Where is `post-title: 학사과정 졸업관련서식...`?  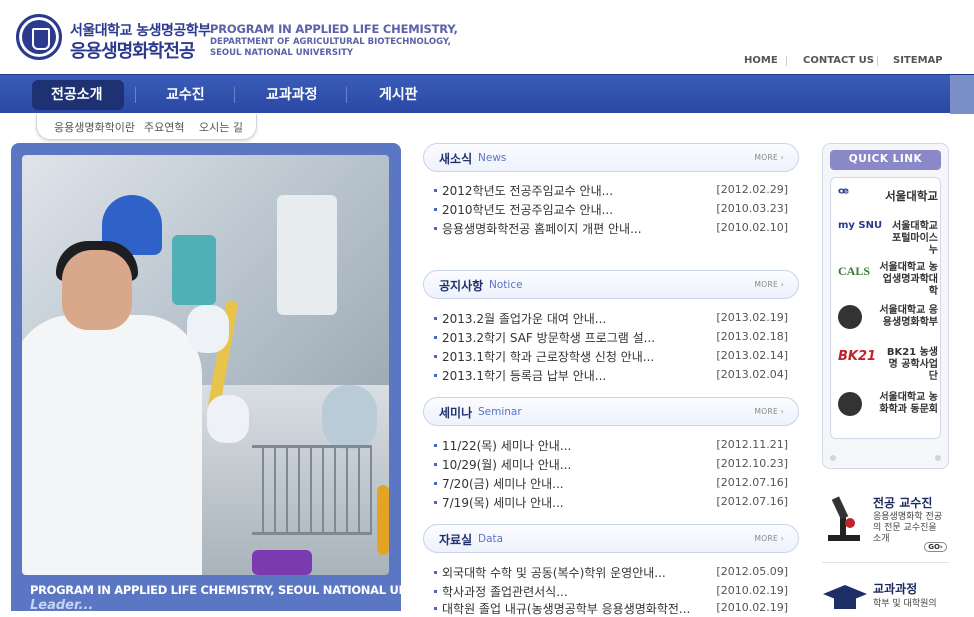 post-title: 학사과정 졸업관련서식... is located at coordinates (505, 591).